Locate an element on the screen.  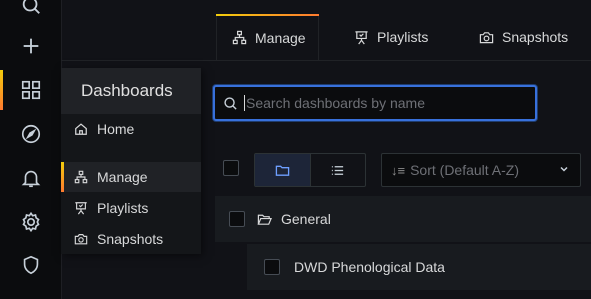
compass-icon is located at coordinates (30, 134).